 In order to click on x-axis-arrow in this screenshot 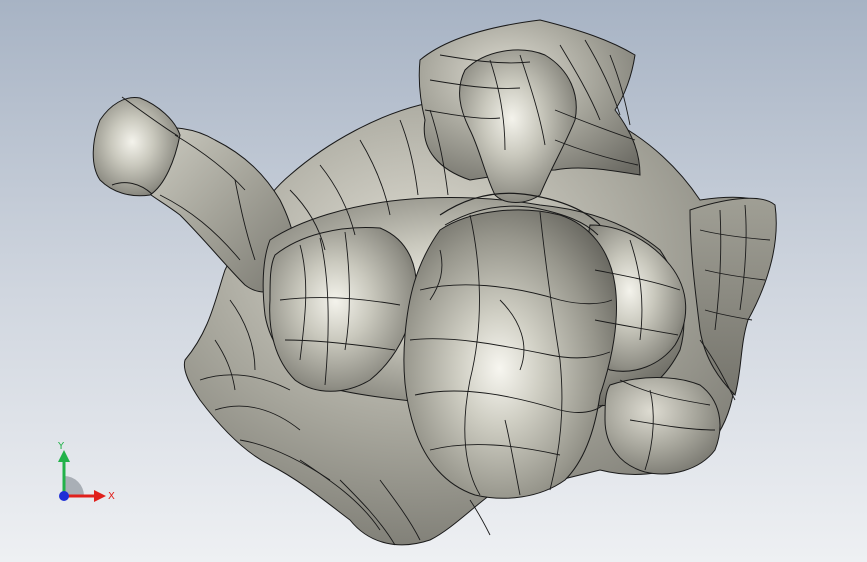, I will do `click(100, 496)`.